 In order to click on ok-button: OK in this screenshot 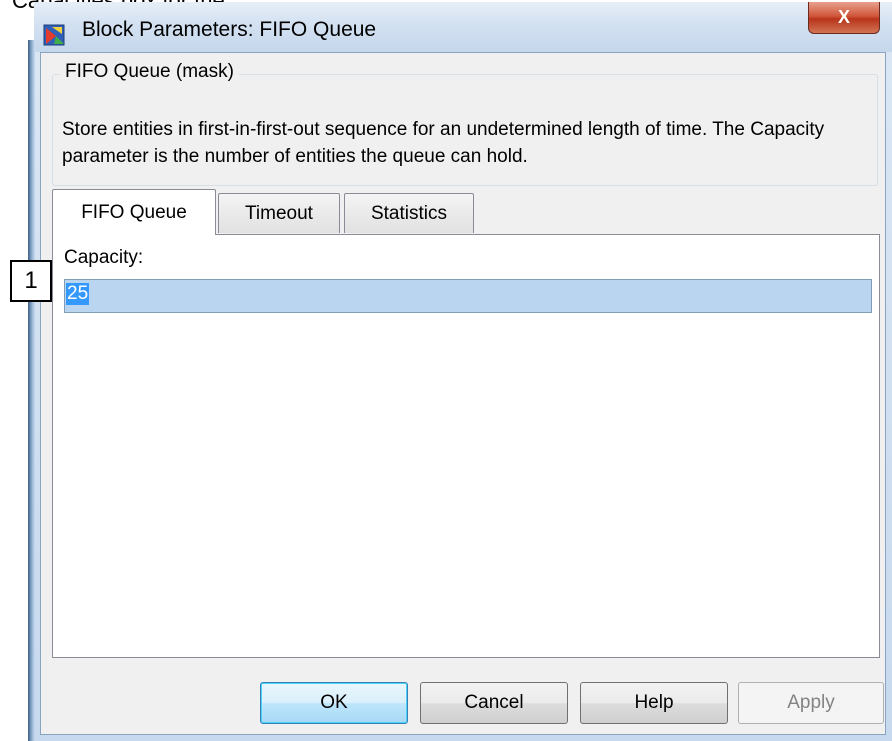, I will do `click(334, 703)`.